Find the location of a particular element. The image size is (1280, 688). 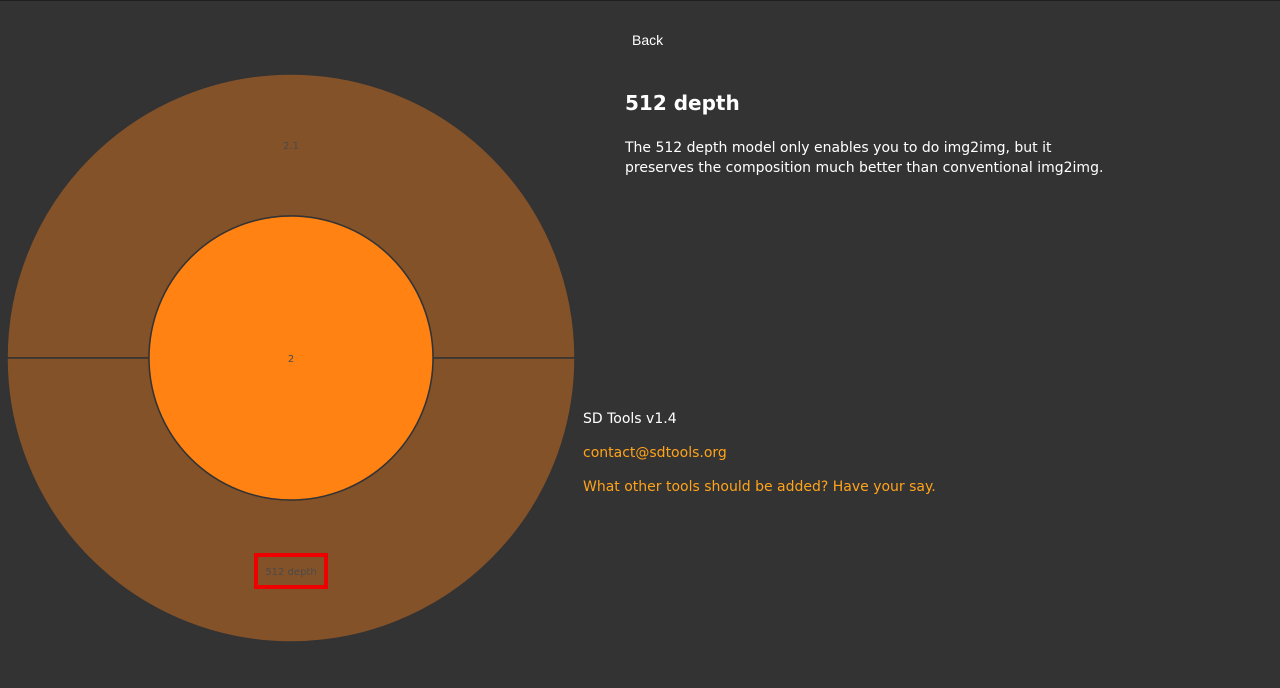

segment-label-2-1: 2.1 is located at coordinates (291, 146).